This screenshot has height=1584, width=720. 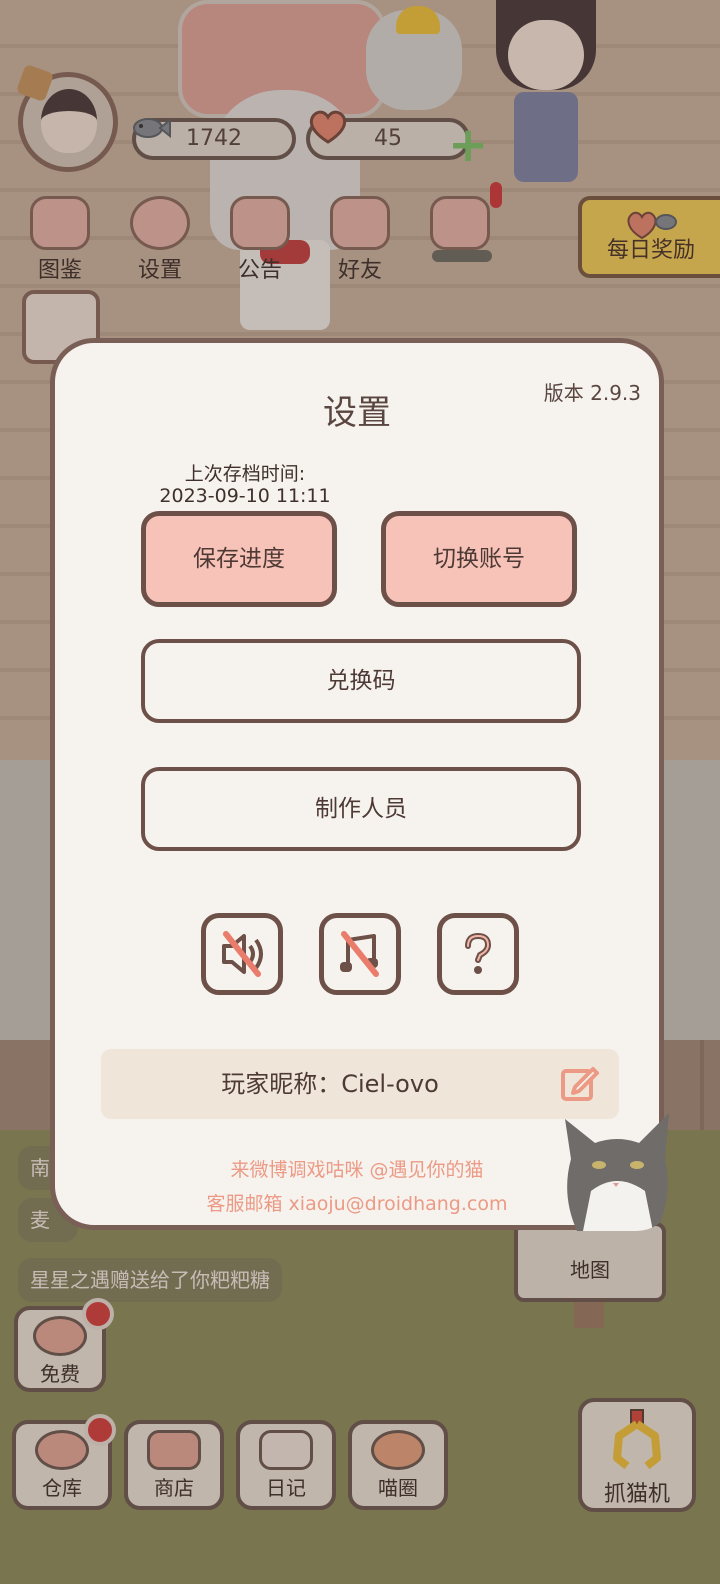 What do you see at coordinates (617, 1165) in the screenshot?
I see `cat-photo` at bounding box center [617, 1165].